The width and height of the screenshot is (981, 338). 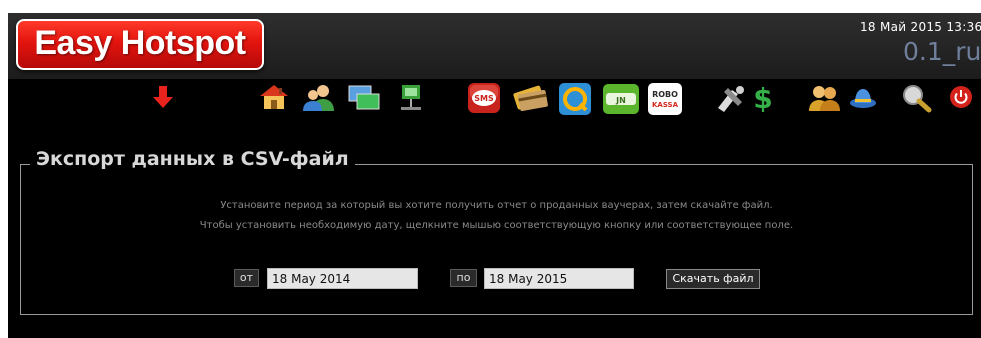 What do you see at coordinates (824, 98) in the screenshot?
I see `admins-icon` at bounding box center [824, 98].